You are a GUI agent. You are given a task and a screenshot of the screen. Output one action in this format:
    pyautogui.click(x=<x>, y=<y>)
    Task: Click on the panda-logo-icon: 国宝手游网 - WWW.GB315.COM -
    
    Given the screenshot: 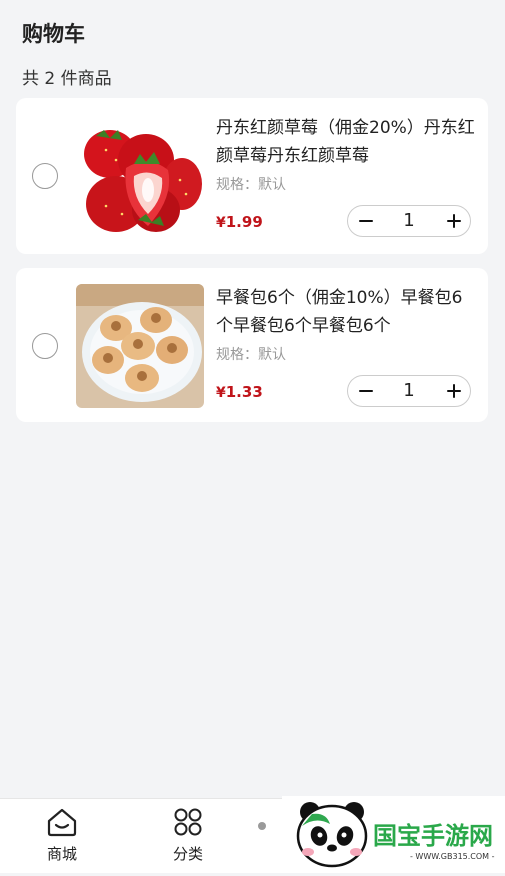 What is the action you would take?
    pyautogui.click(x=395, y=835)
    